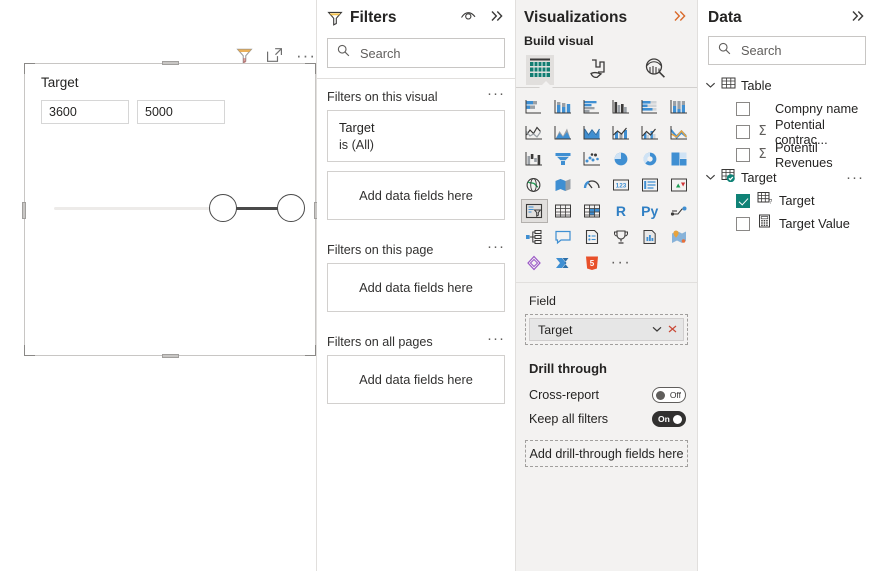 The width and height of the screenshot is (878, 571). What do you see at coordinates (496, 246) in the screenshot?
I see `filters-page-more-icon: ···` at bounding box center [496, 246].